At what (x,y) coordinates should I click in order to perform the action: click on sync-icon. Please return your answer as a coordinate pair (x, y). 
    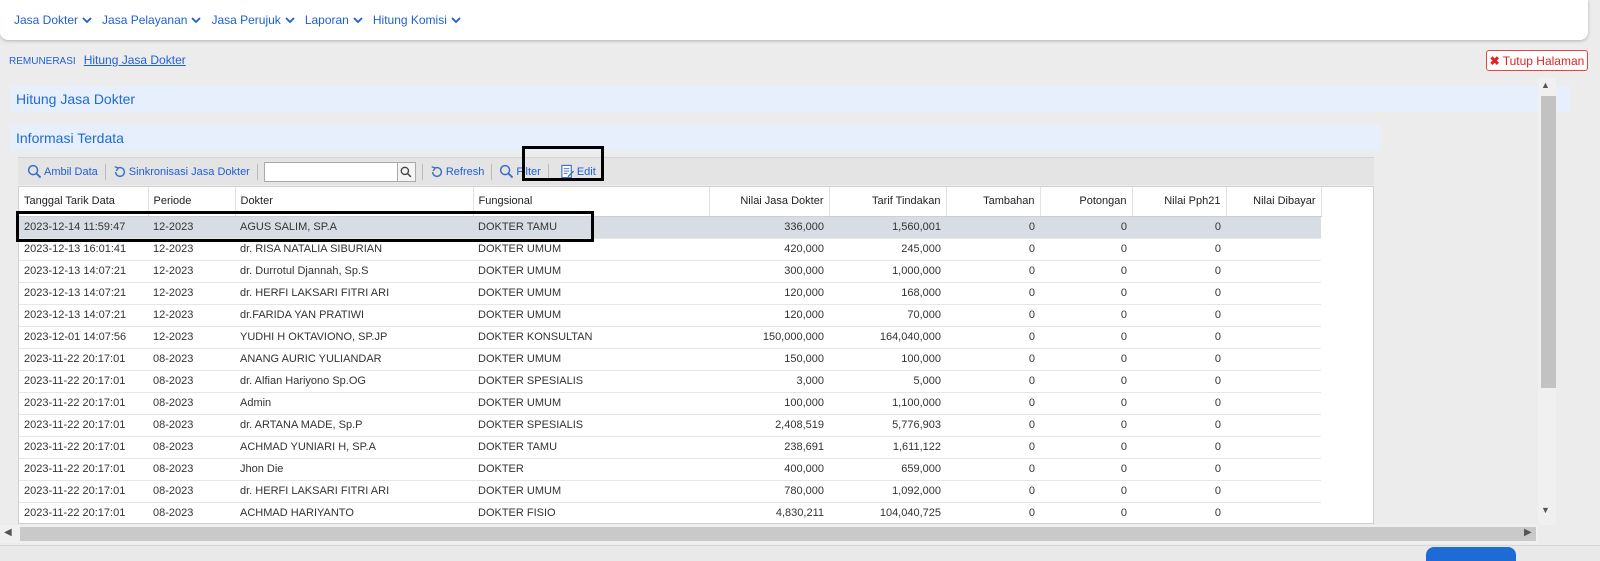
    Looking at the image, I should click on (119, 171).